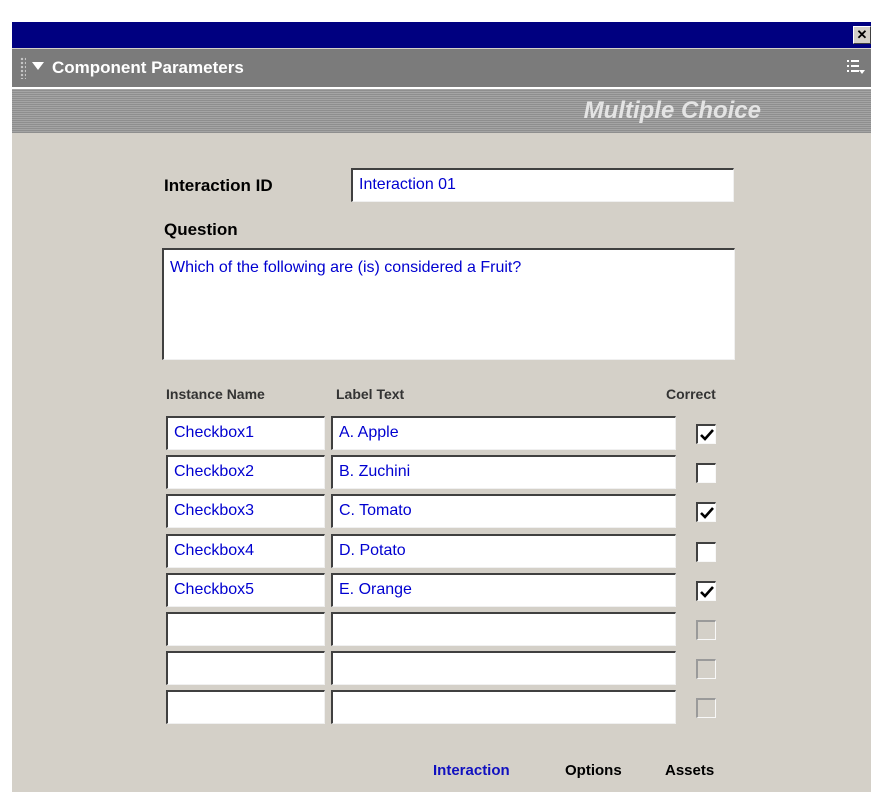 This screenshot has height=792, width=871. Describe the element at coordinates (245, 472) in the screenshot. I see `instance-name-field: Checkbox2` at that location.